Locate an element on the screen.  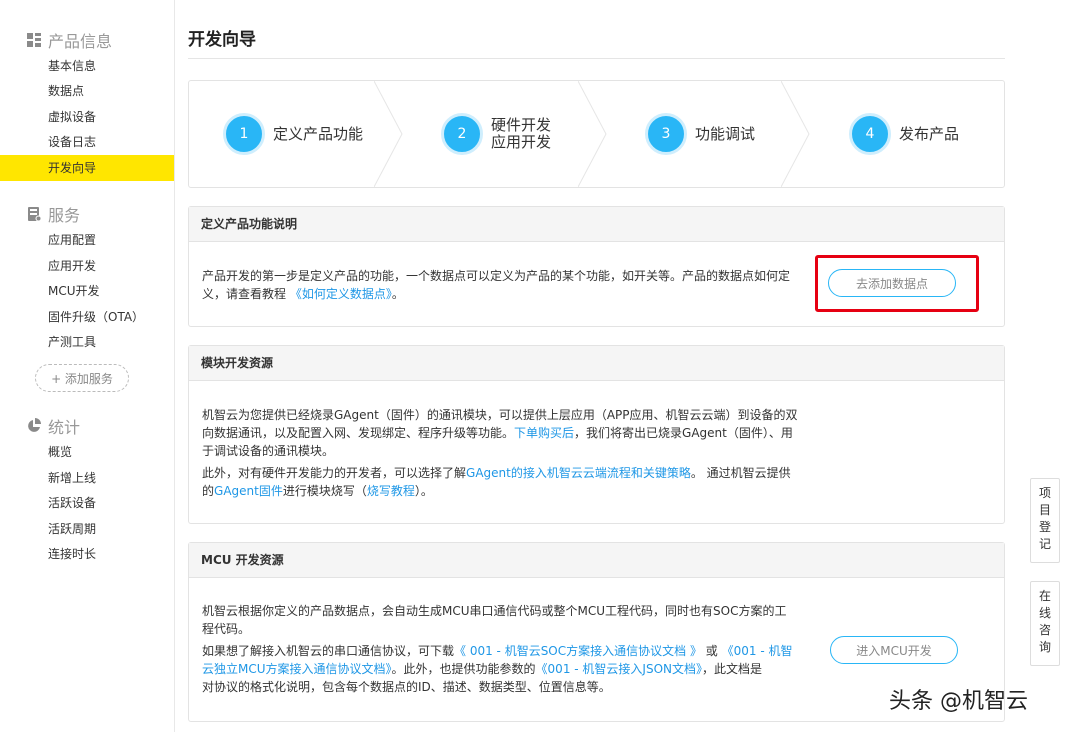
mcu-protocol-doc-link: 云独立MCU方案接入通信协议文档》 is located at coordinates (297, 669).